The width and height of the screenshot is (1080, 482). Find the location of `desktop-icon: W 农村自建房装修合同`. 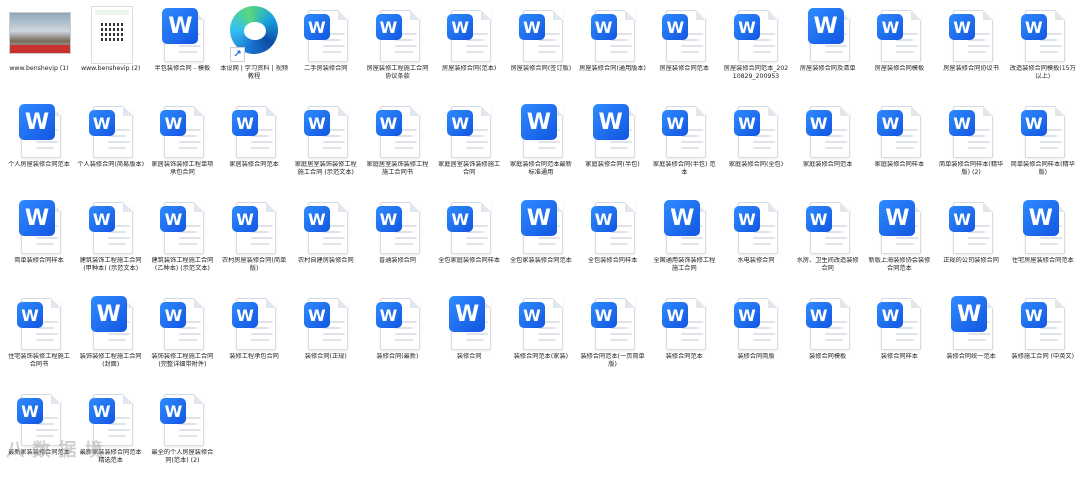

desktop-icon: W 农村自建房装修合同 is located at coordinates (326, 242).